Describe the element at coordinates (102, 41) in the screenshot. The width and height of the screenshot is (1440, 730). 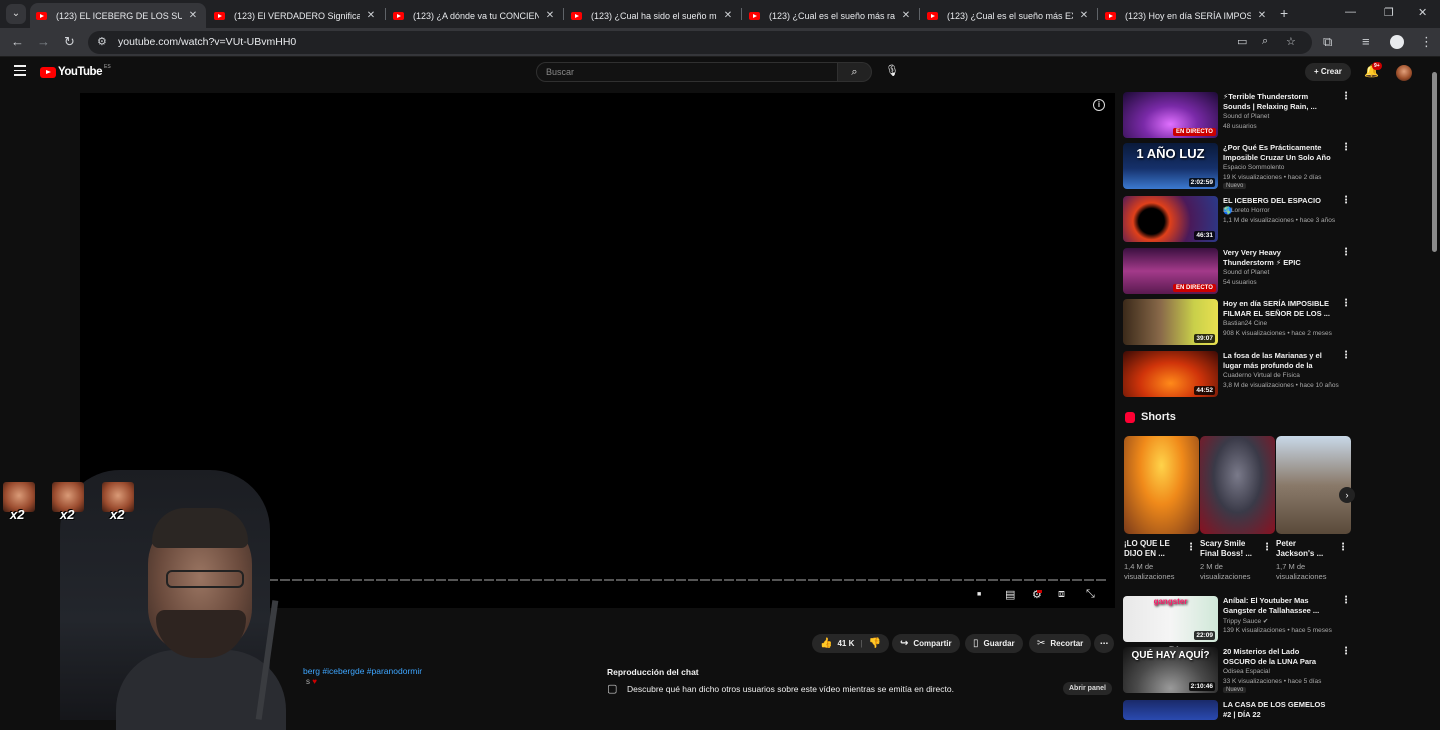
I see `site-settings-icon: ⚙` at that location.